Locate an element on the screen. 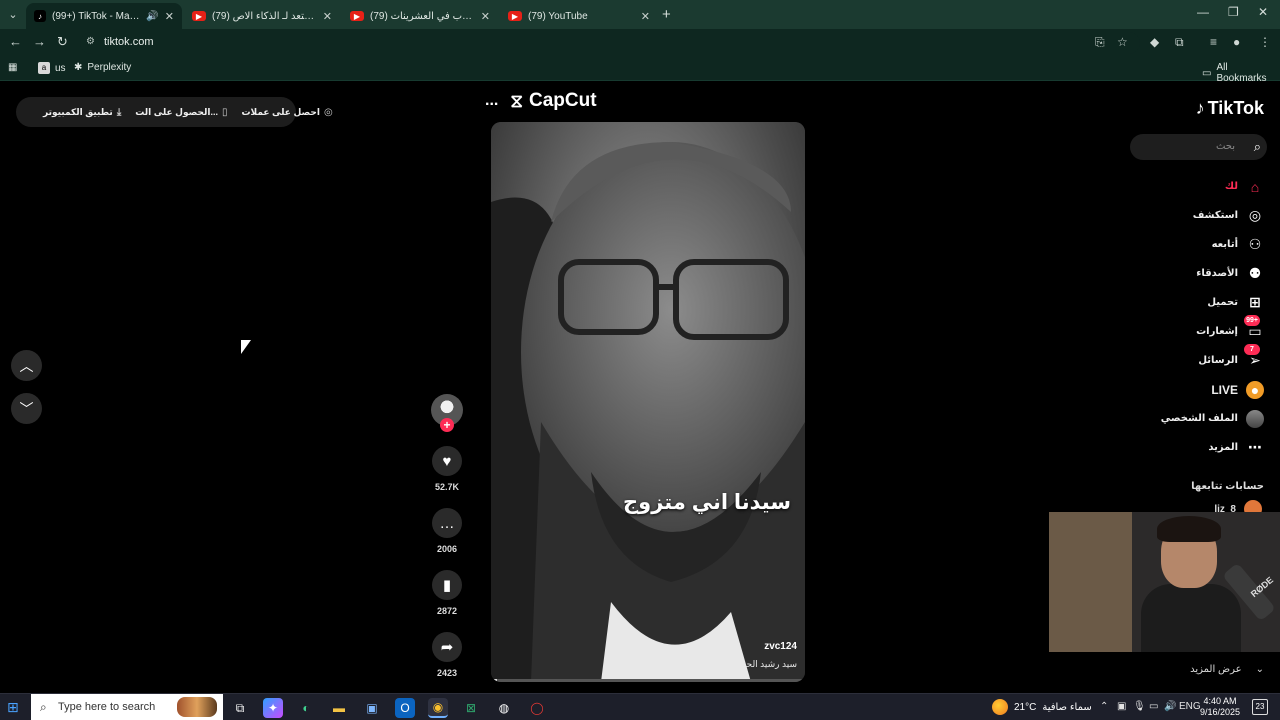  obs-icon: ◍ is located at coordinates (504, 708).